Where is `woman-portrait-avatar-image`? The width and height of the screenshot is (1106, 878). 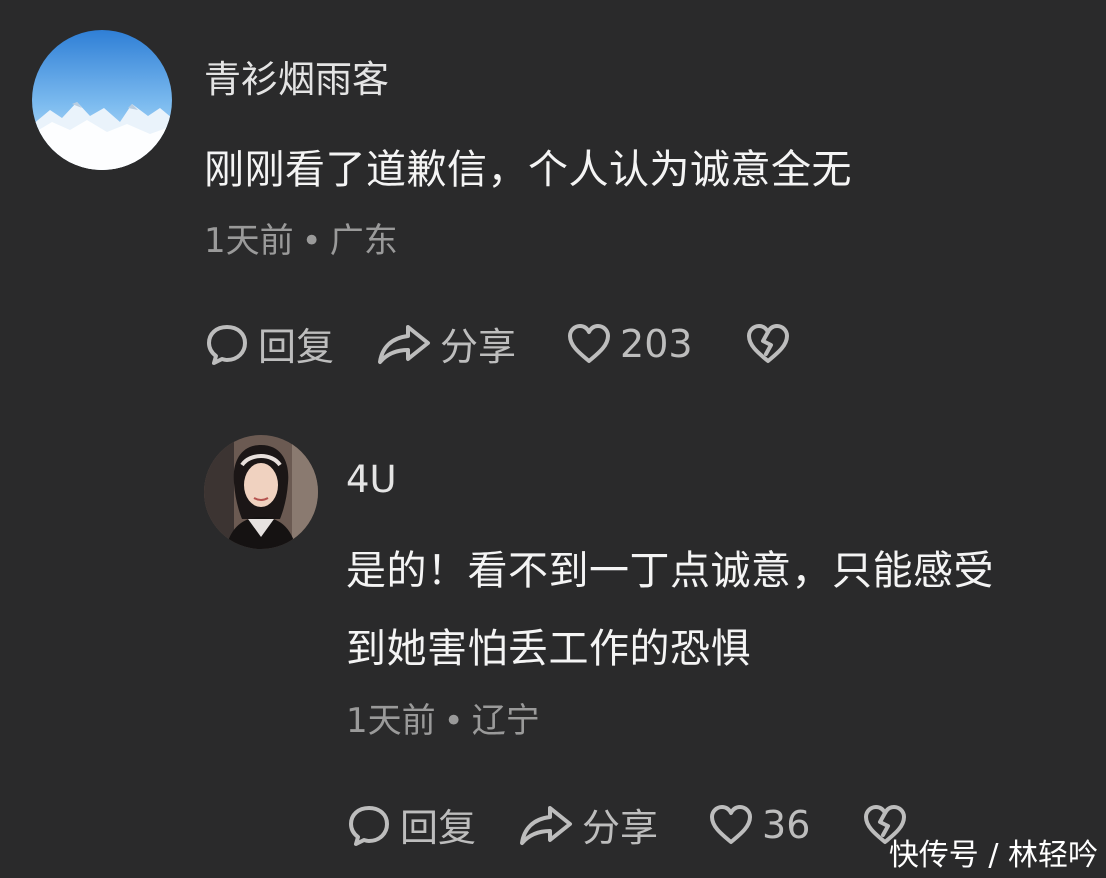 woman-portrait-avatar-image is located at coordinates (261, 492).